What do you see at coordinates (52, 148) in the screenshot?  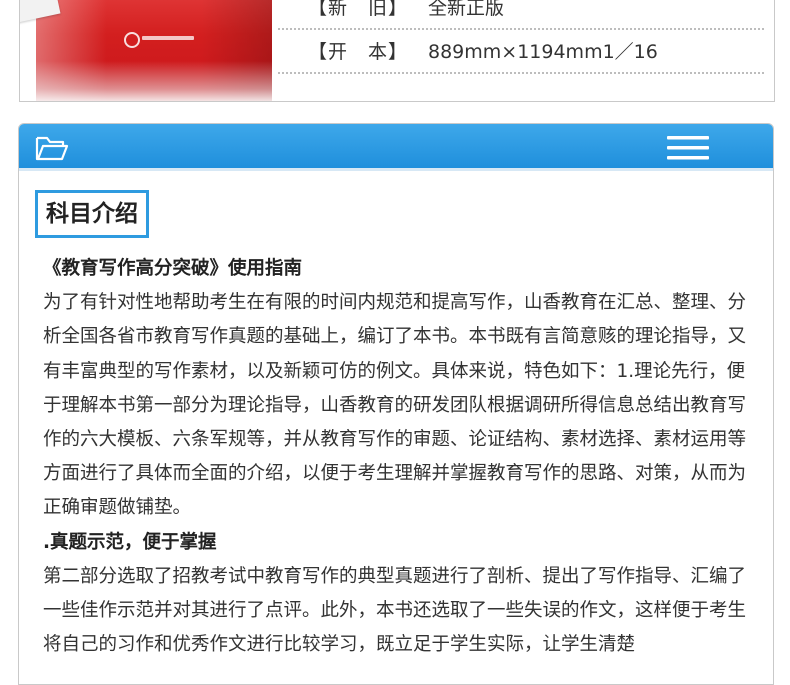 I see `folder-icon` at bounding box center [52, 148].